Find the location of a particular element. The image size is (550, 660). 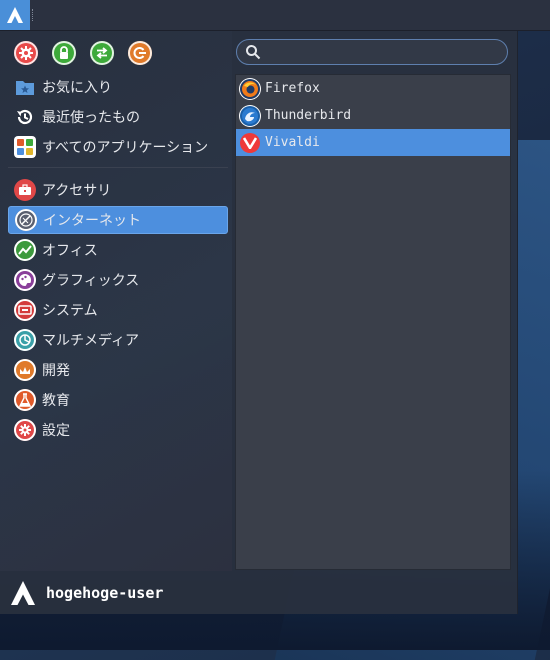

app-label: Firefox is located at coordinates (292, 88).